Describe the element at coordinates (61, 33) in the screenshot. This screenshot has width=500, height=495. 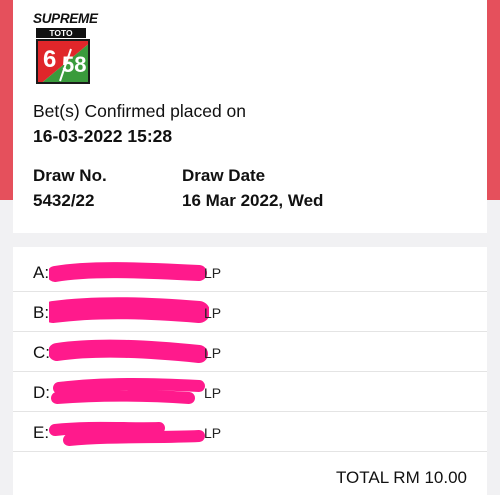
I see `logo-sub-text: TOTO` at that location.